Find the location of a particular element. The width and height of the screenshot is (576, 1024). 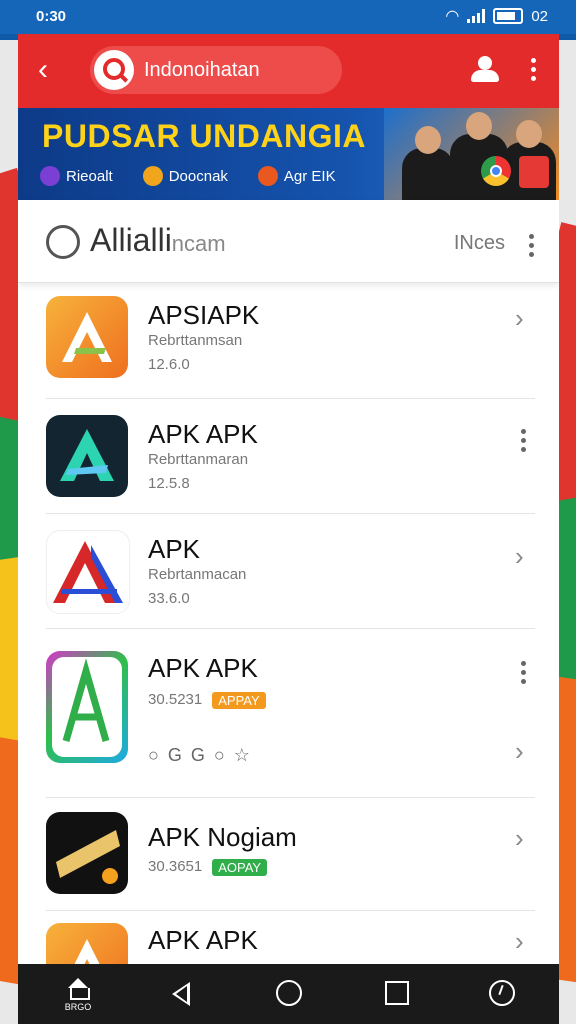

app-subtitle: Rebrtanmacan is located at coordinates (197, 574).